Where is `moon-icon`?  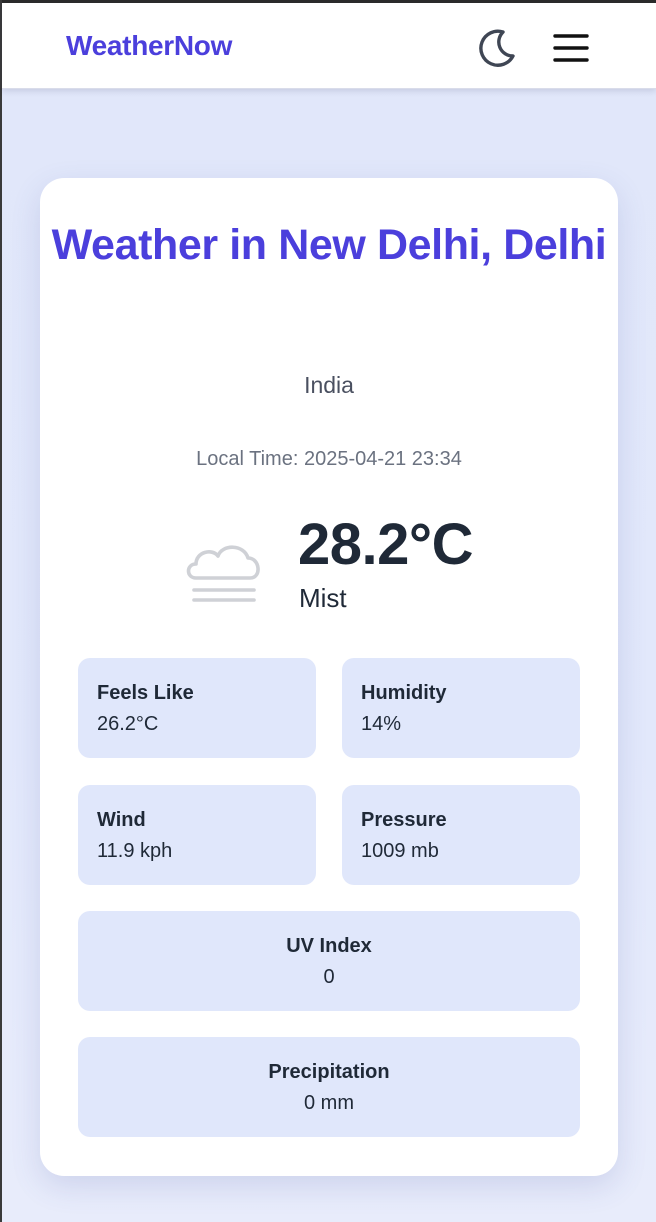 moon-icon is located at coordinates (497, 48).